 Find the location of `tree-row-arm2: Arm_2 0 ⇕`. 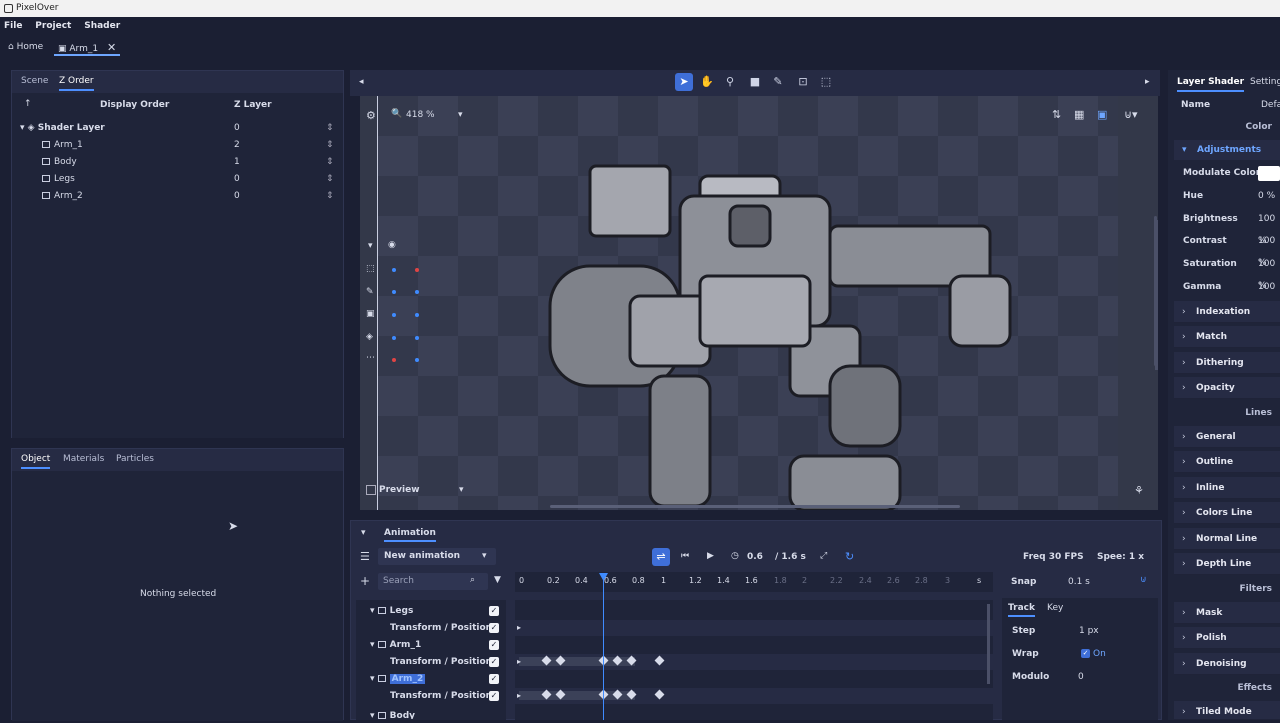

tree-row-arm2: Arm_2 0 ⇕ is located at coordinates (202, 196).